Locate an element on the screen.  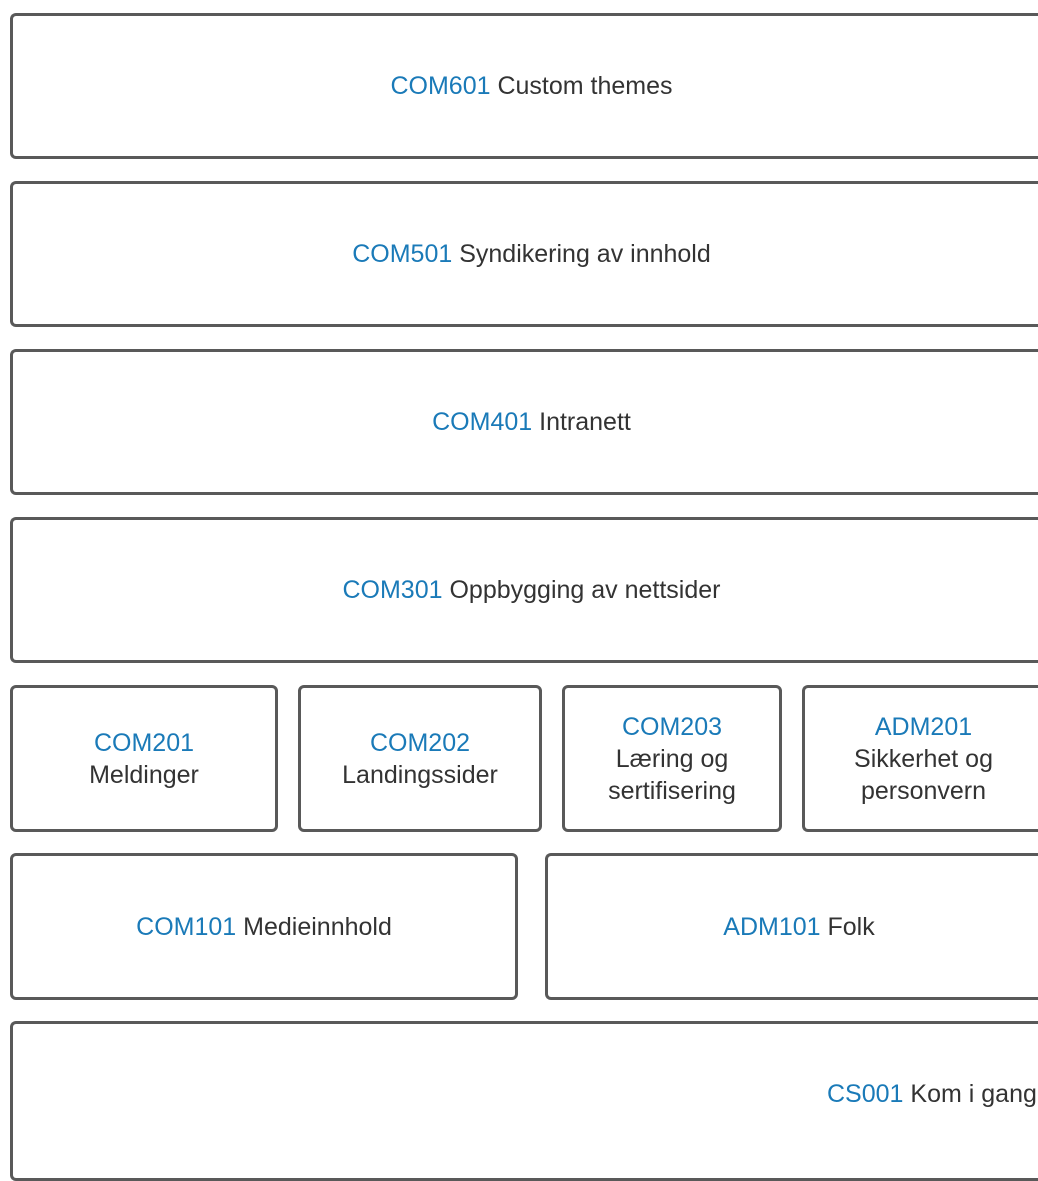
module-code: COM401 is located at coordinates (482, 422).